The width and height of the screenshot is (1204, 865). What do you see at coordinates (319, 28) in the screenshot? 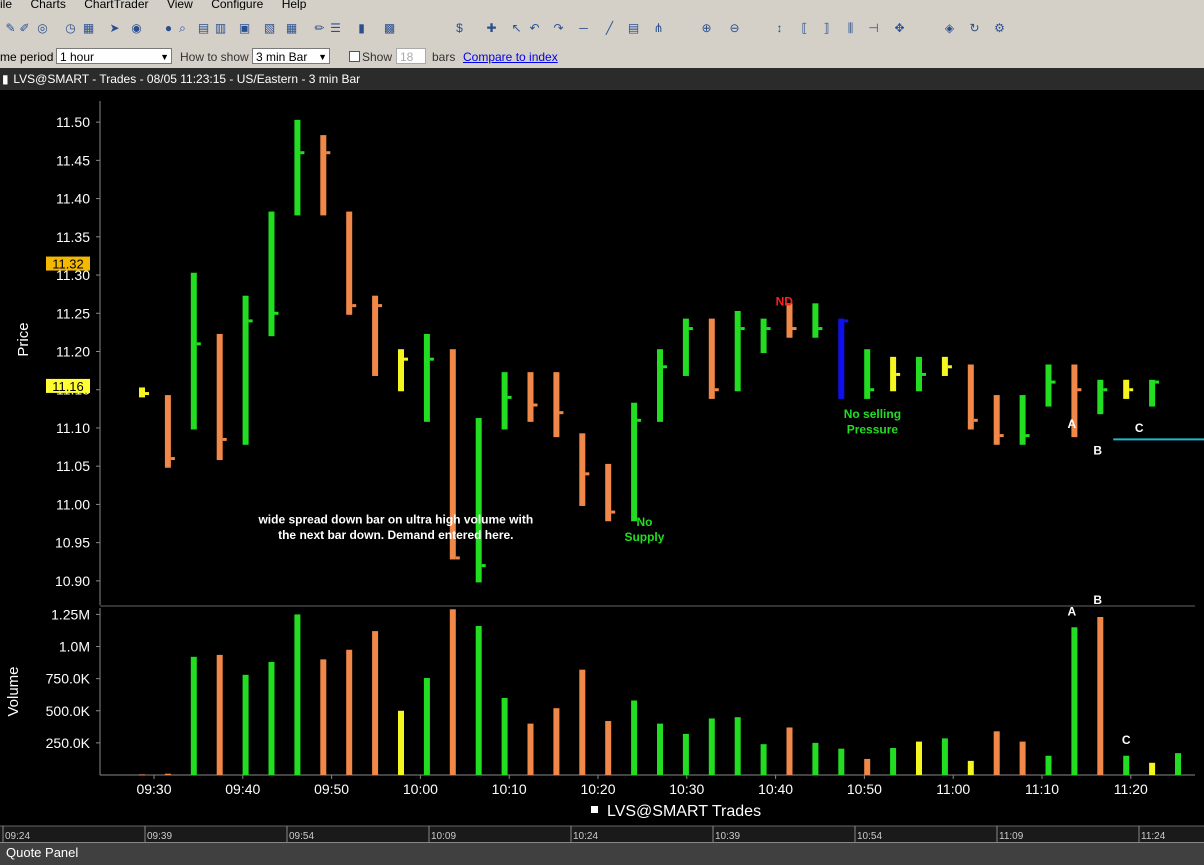
I see `draw-icon: ✏` at bounding box center [319, 28].